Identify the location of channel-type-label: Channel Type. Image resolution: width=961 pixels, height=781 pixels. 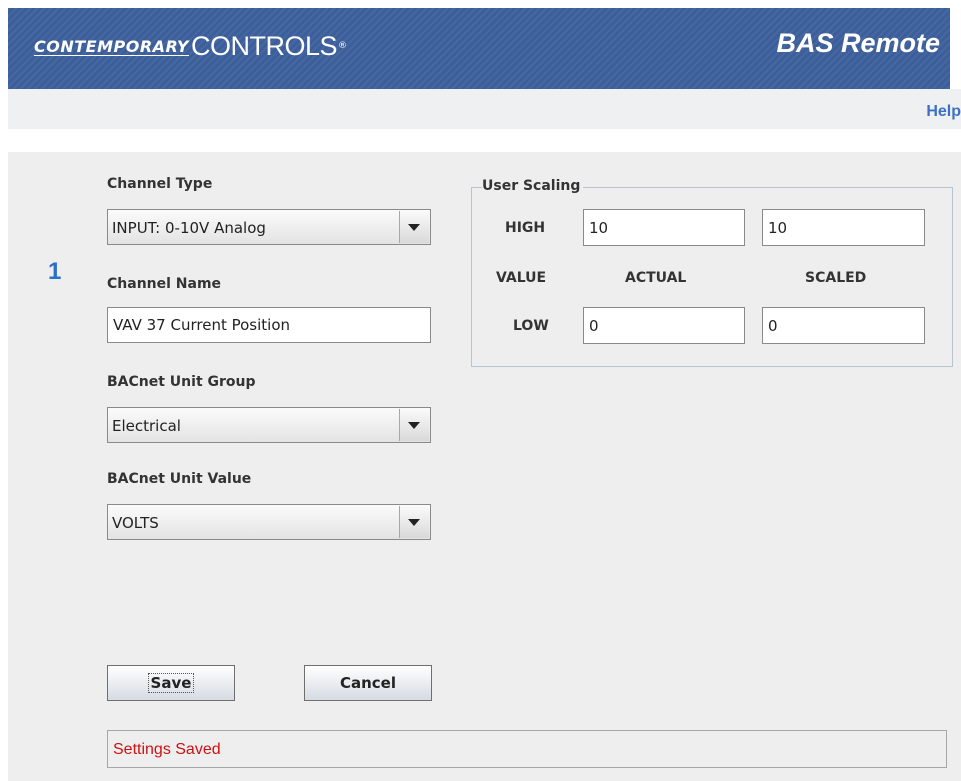
(160, 184).